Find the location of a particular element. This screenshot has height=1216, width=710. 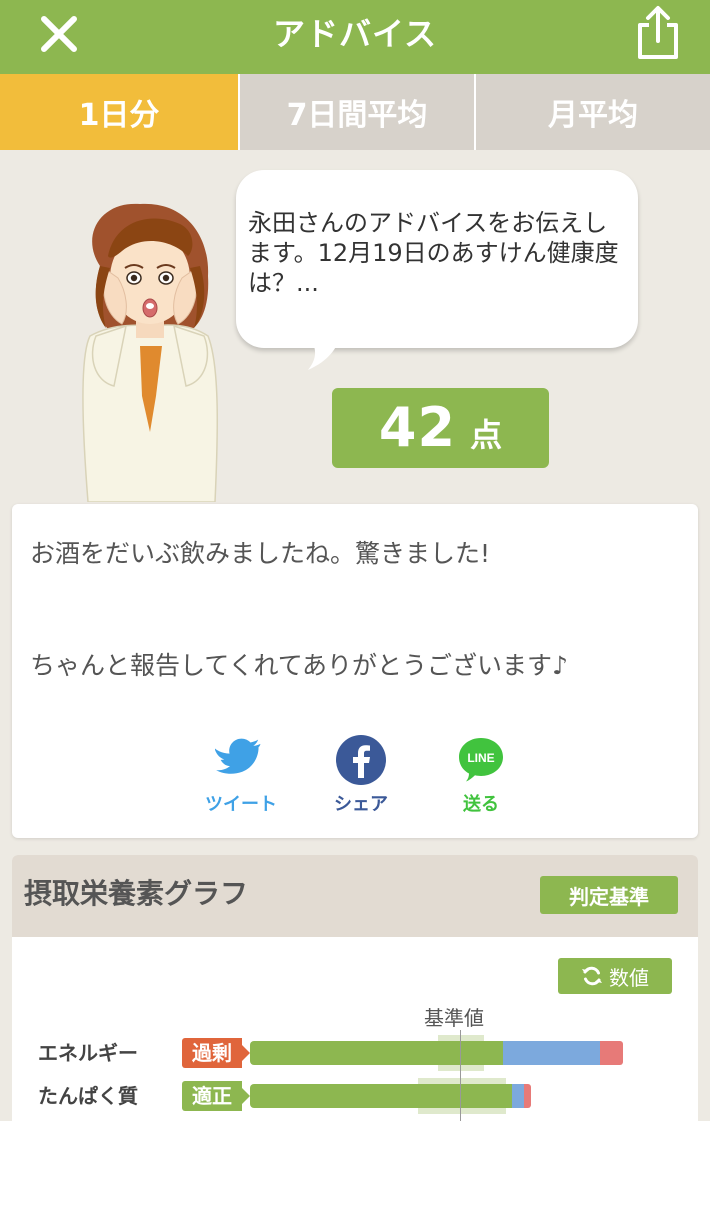

nutrient-status-badge: 適正 is located at coordinates (216, 1096).